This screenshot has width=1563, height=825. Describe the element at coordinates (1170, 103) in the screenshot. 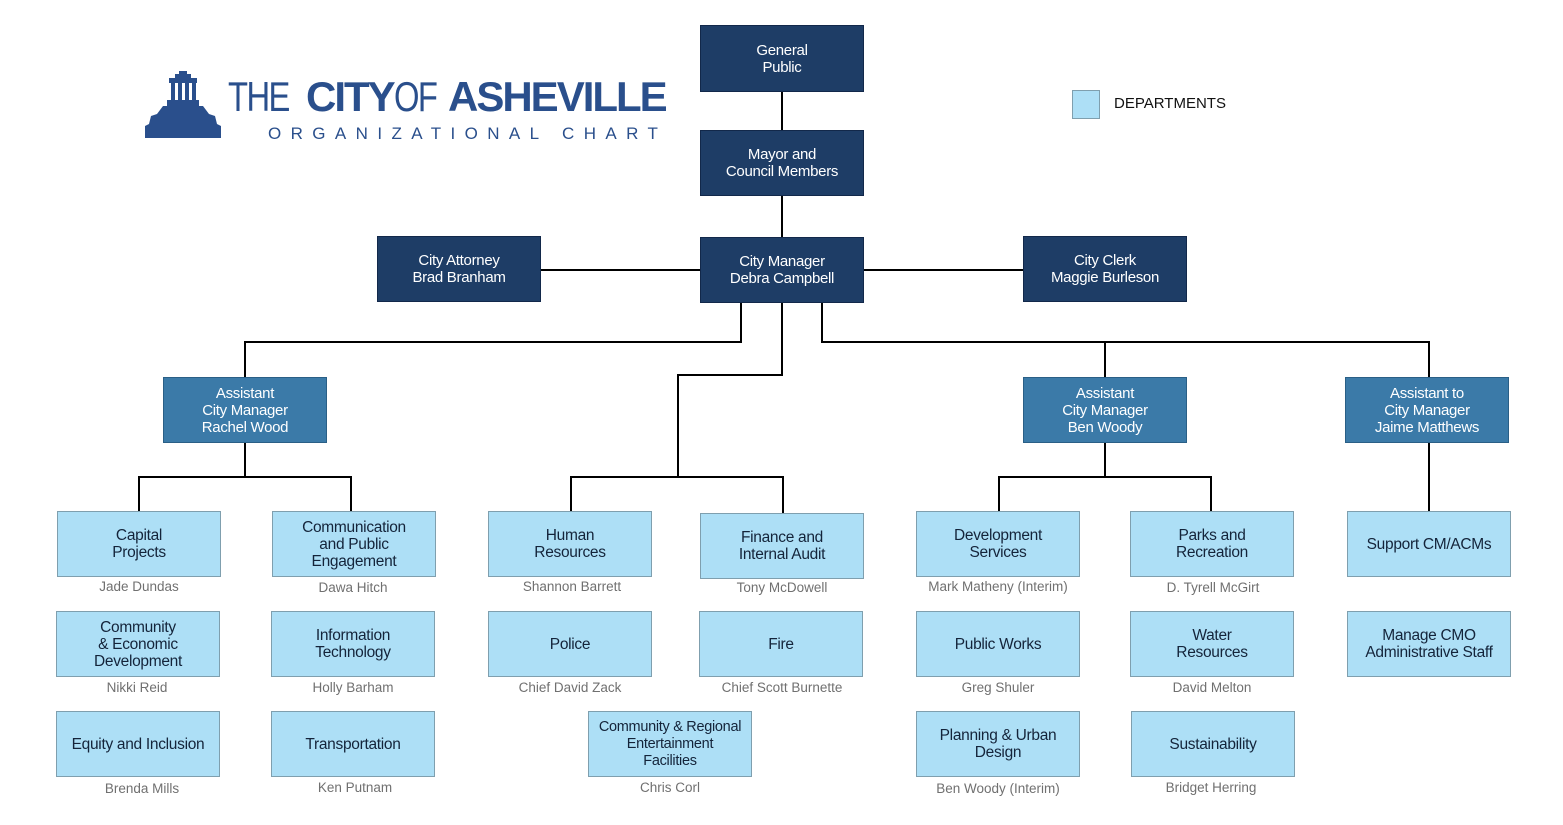

I see `legend-label: DEPARTMENTS` at that location.